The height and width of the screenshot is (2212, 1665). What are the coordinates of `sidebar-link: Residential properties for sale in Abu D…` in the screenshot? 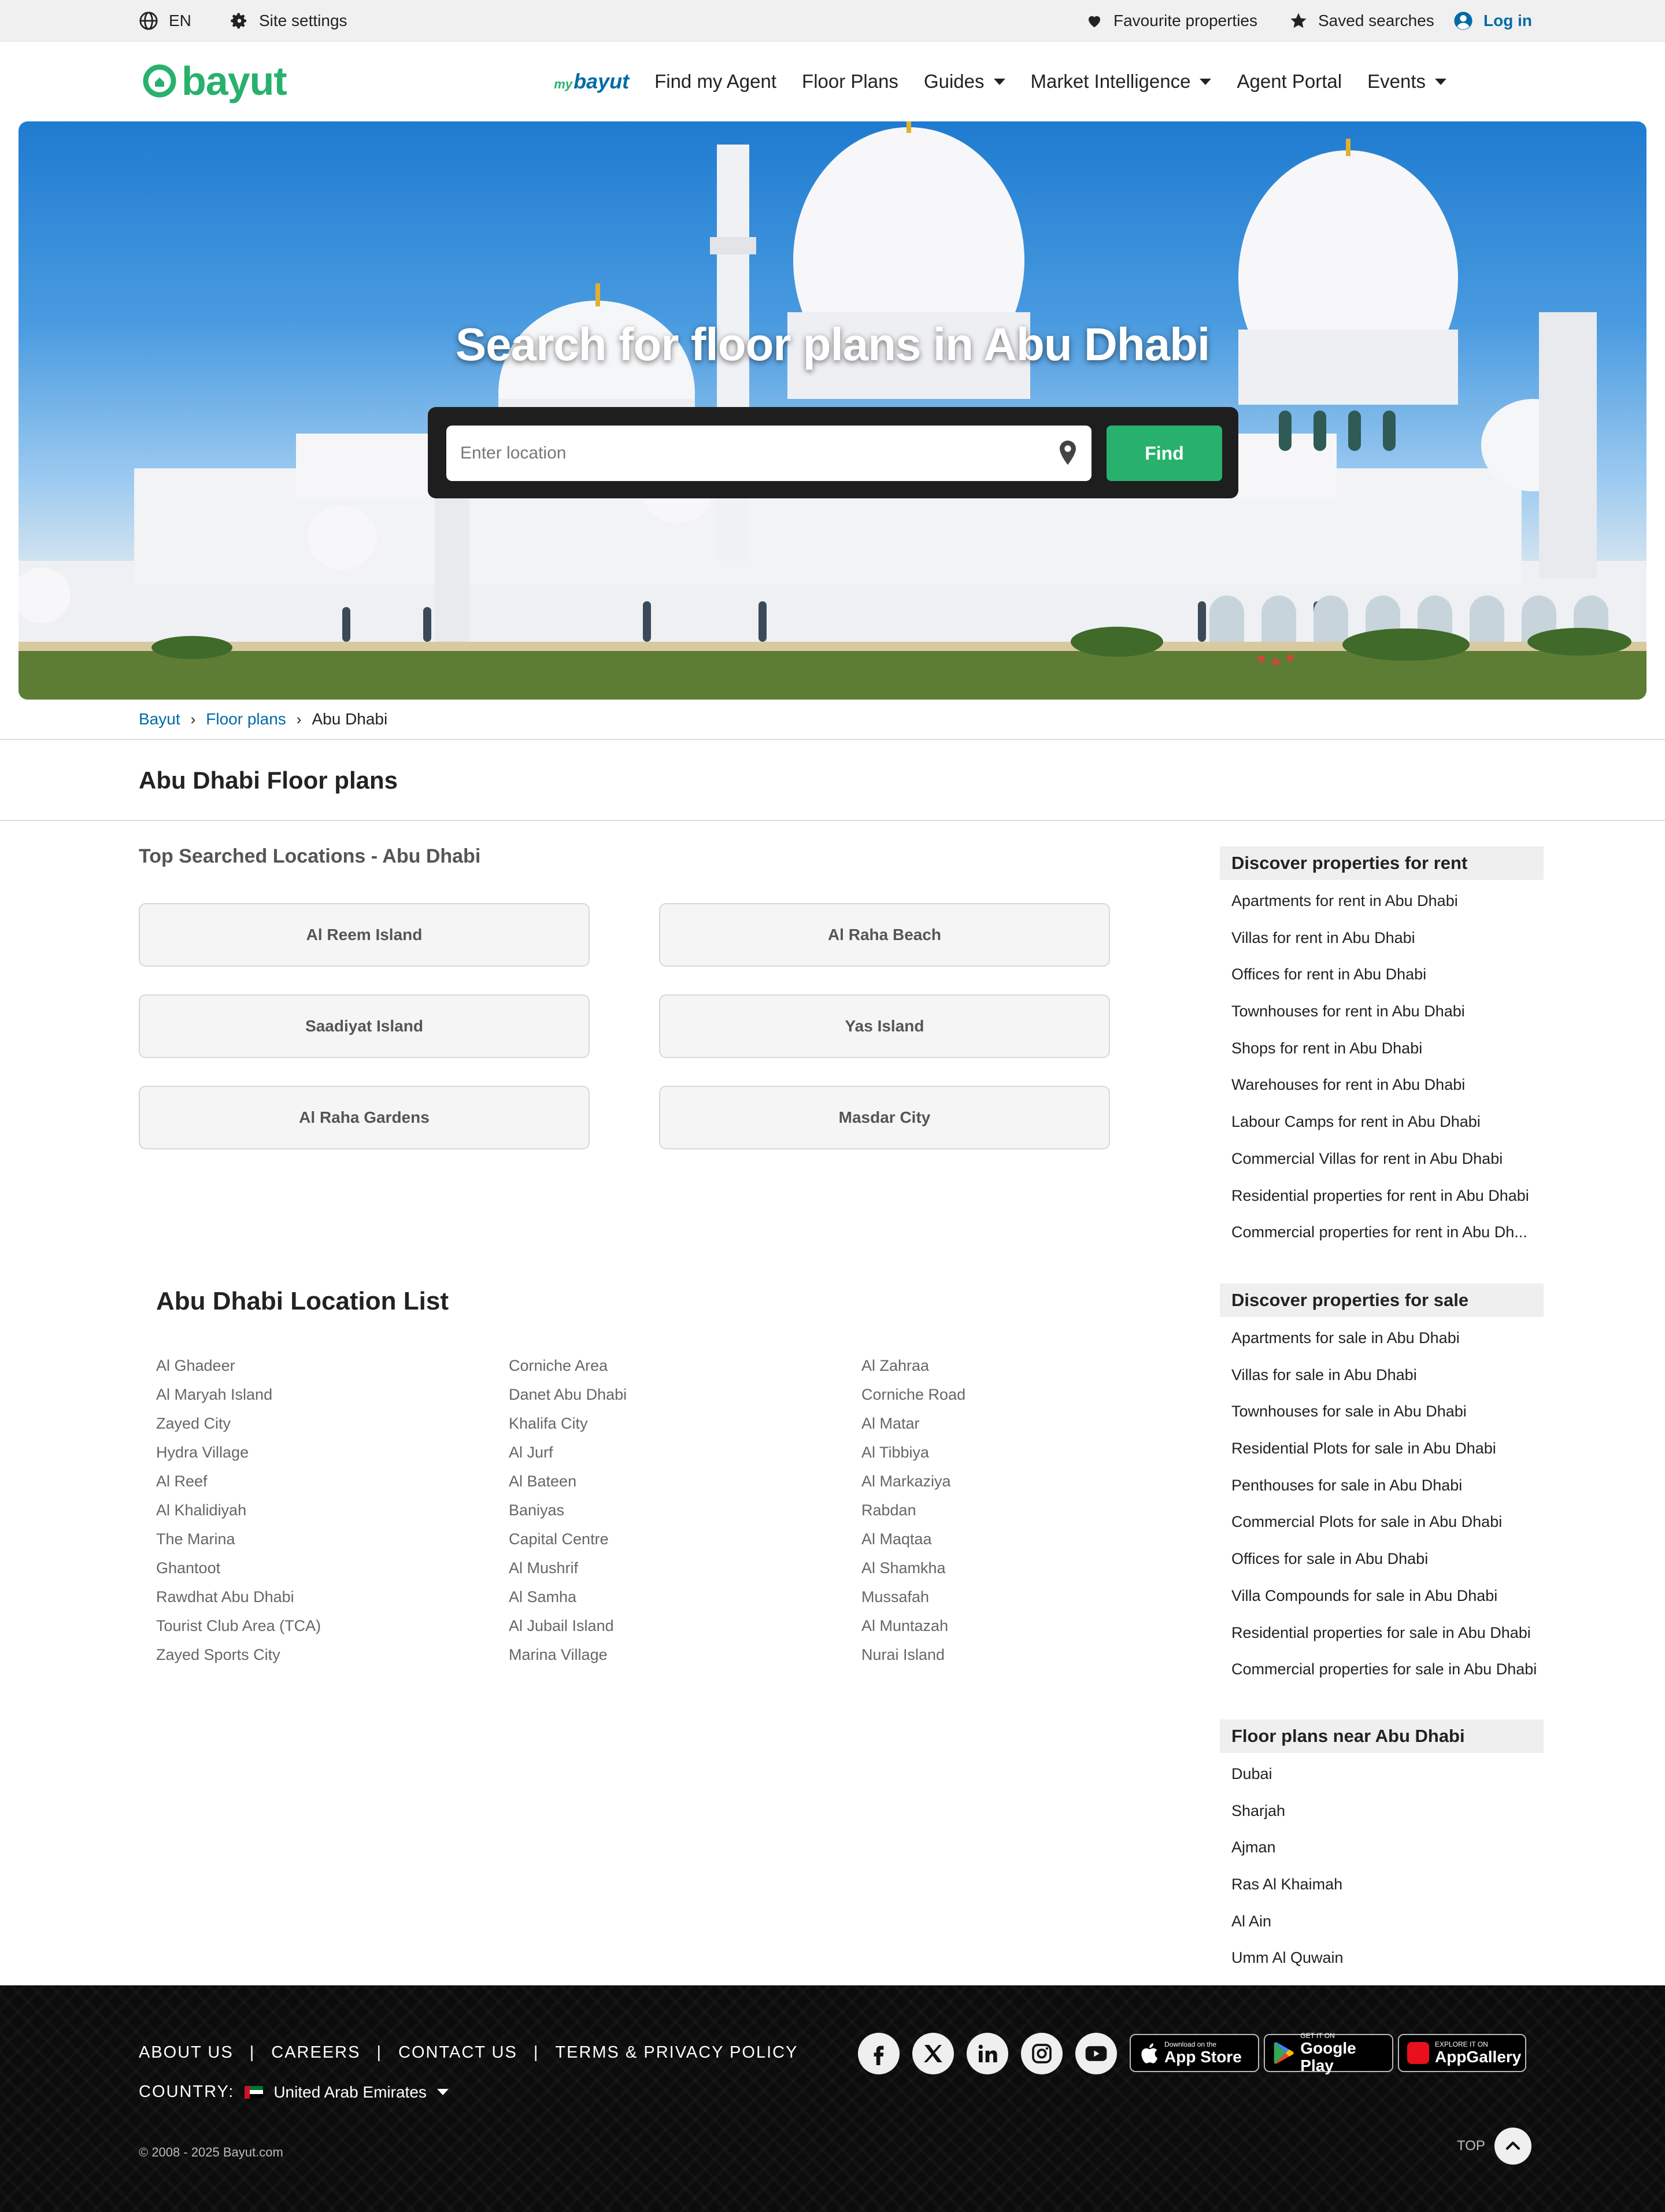 It's located at (1387, 1640).